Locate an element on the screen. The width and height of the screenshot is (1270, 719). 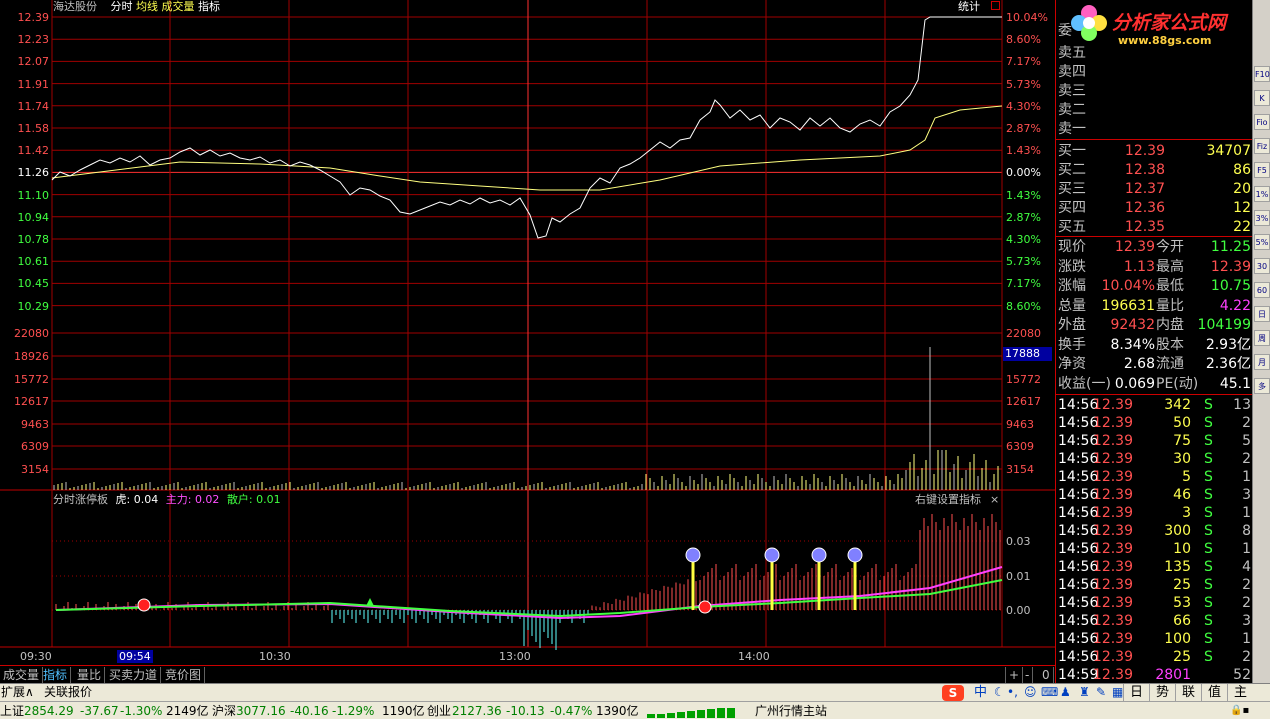
ime-keyboard-icon: ⌨ is located at coordinates (1049, 692).